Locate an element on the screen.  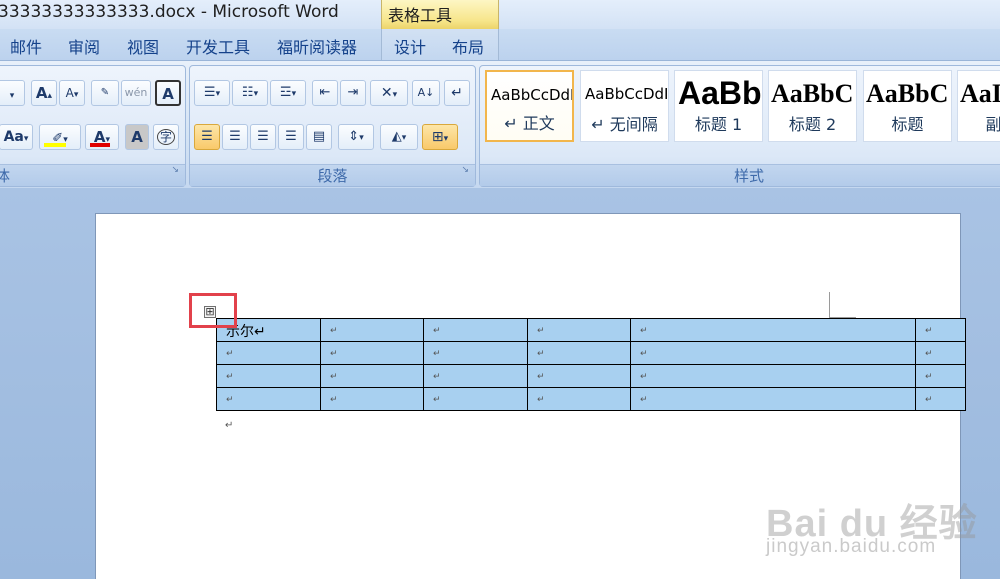
align-center-button: ☰ is located at coordinates (235, 137).